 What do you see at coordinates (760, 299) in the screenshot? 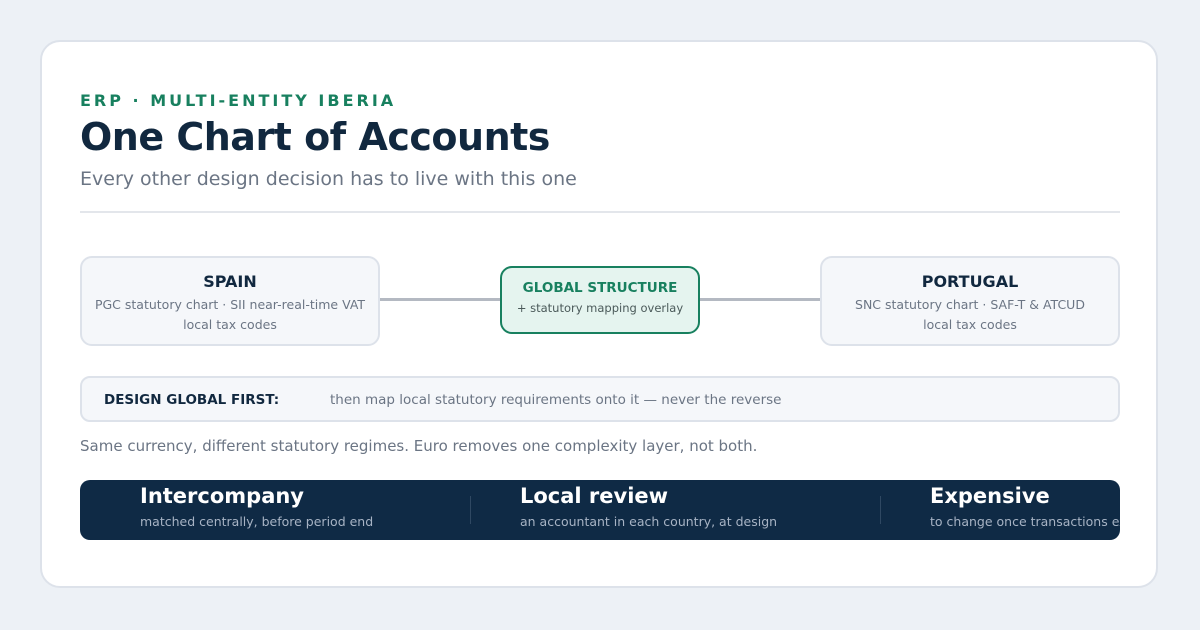
I see `connector-right` at bounding box center [760, 299].